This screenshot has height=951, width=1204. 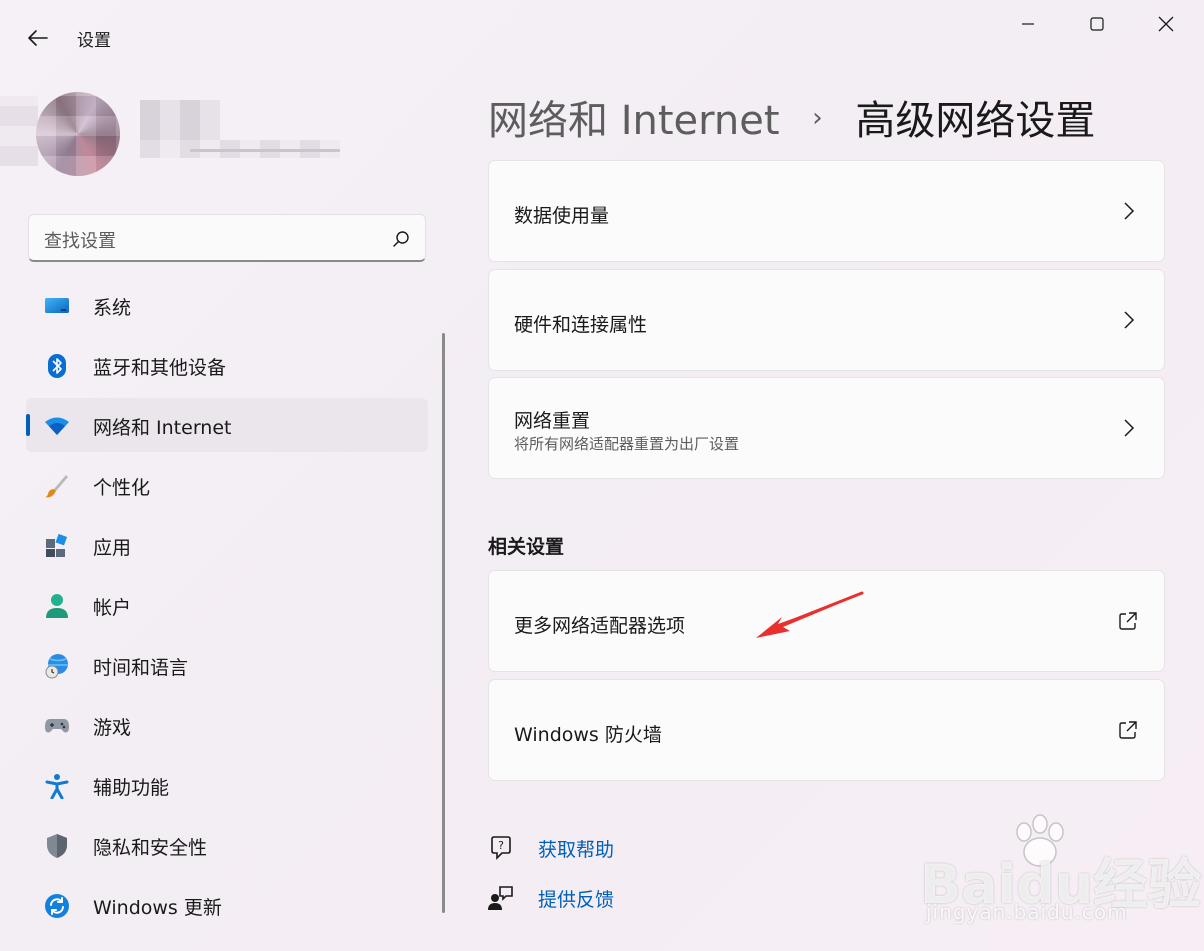 What do you see at coordinates (57, 906) in the screenshot?
I see `update-icon` at bounding box center [57, 906].